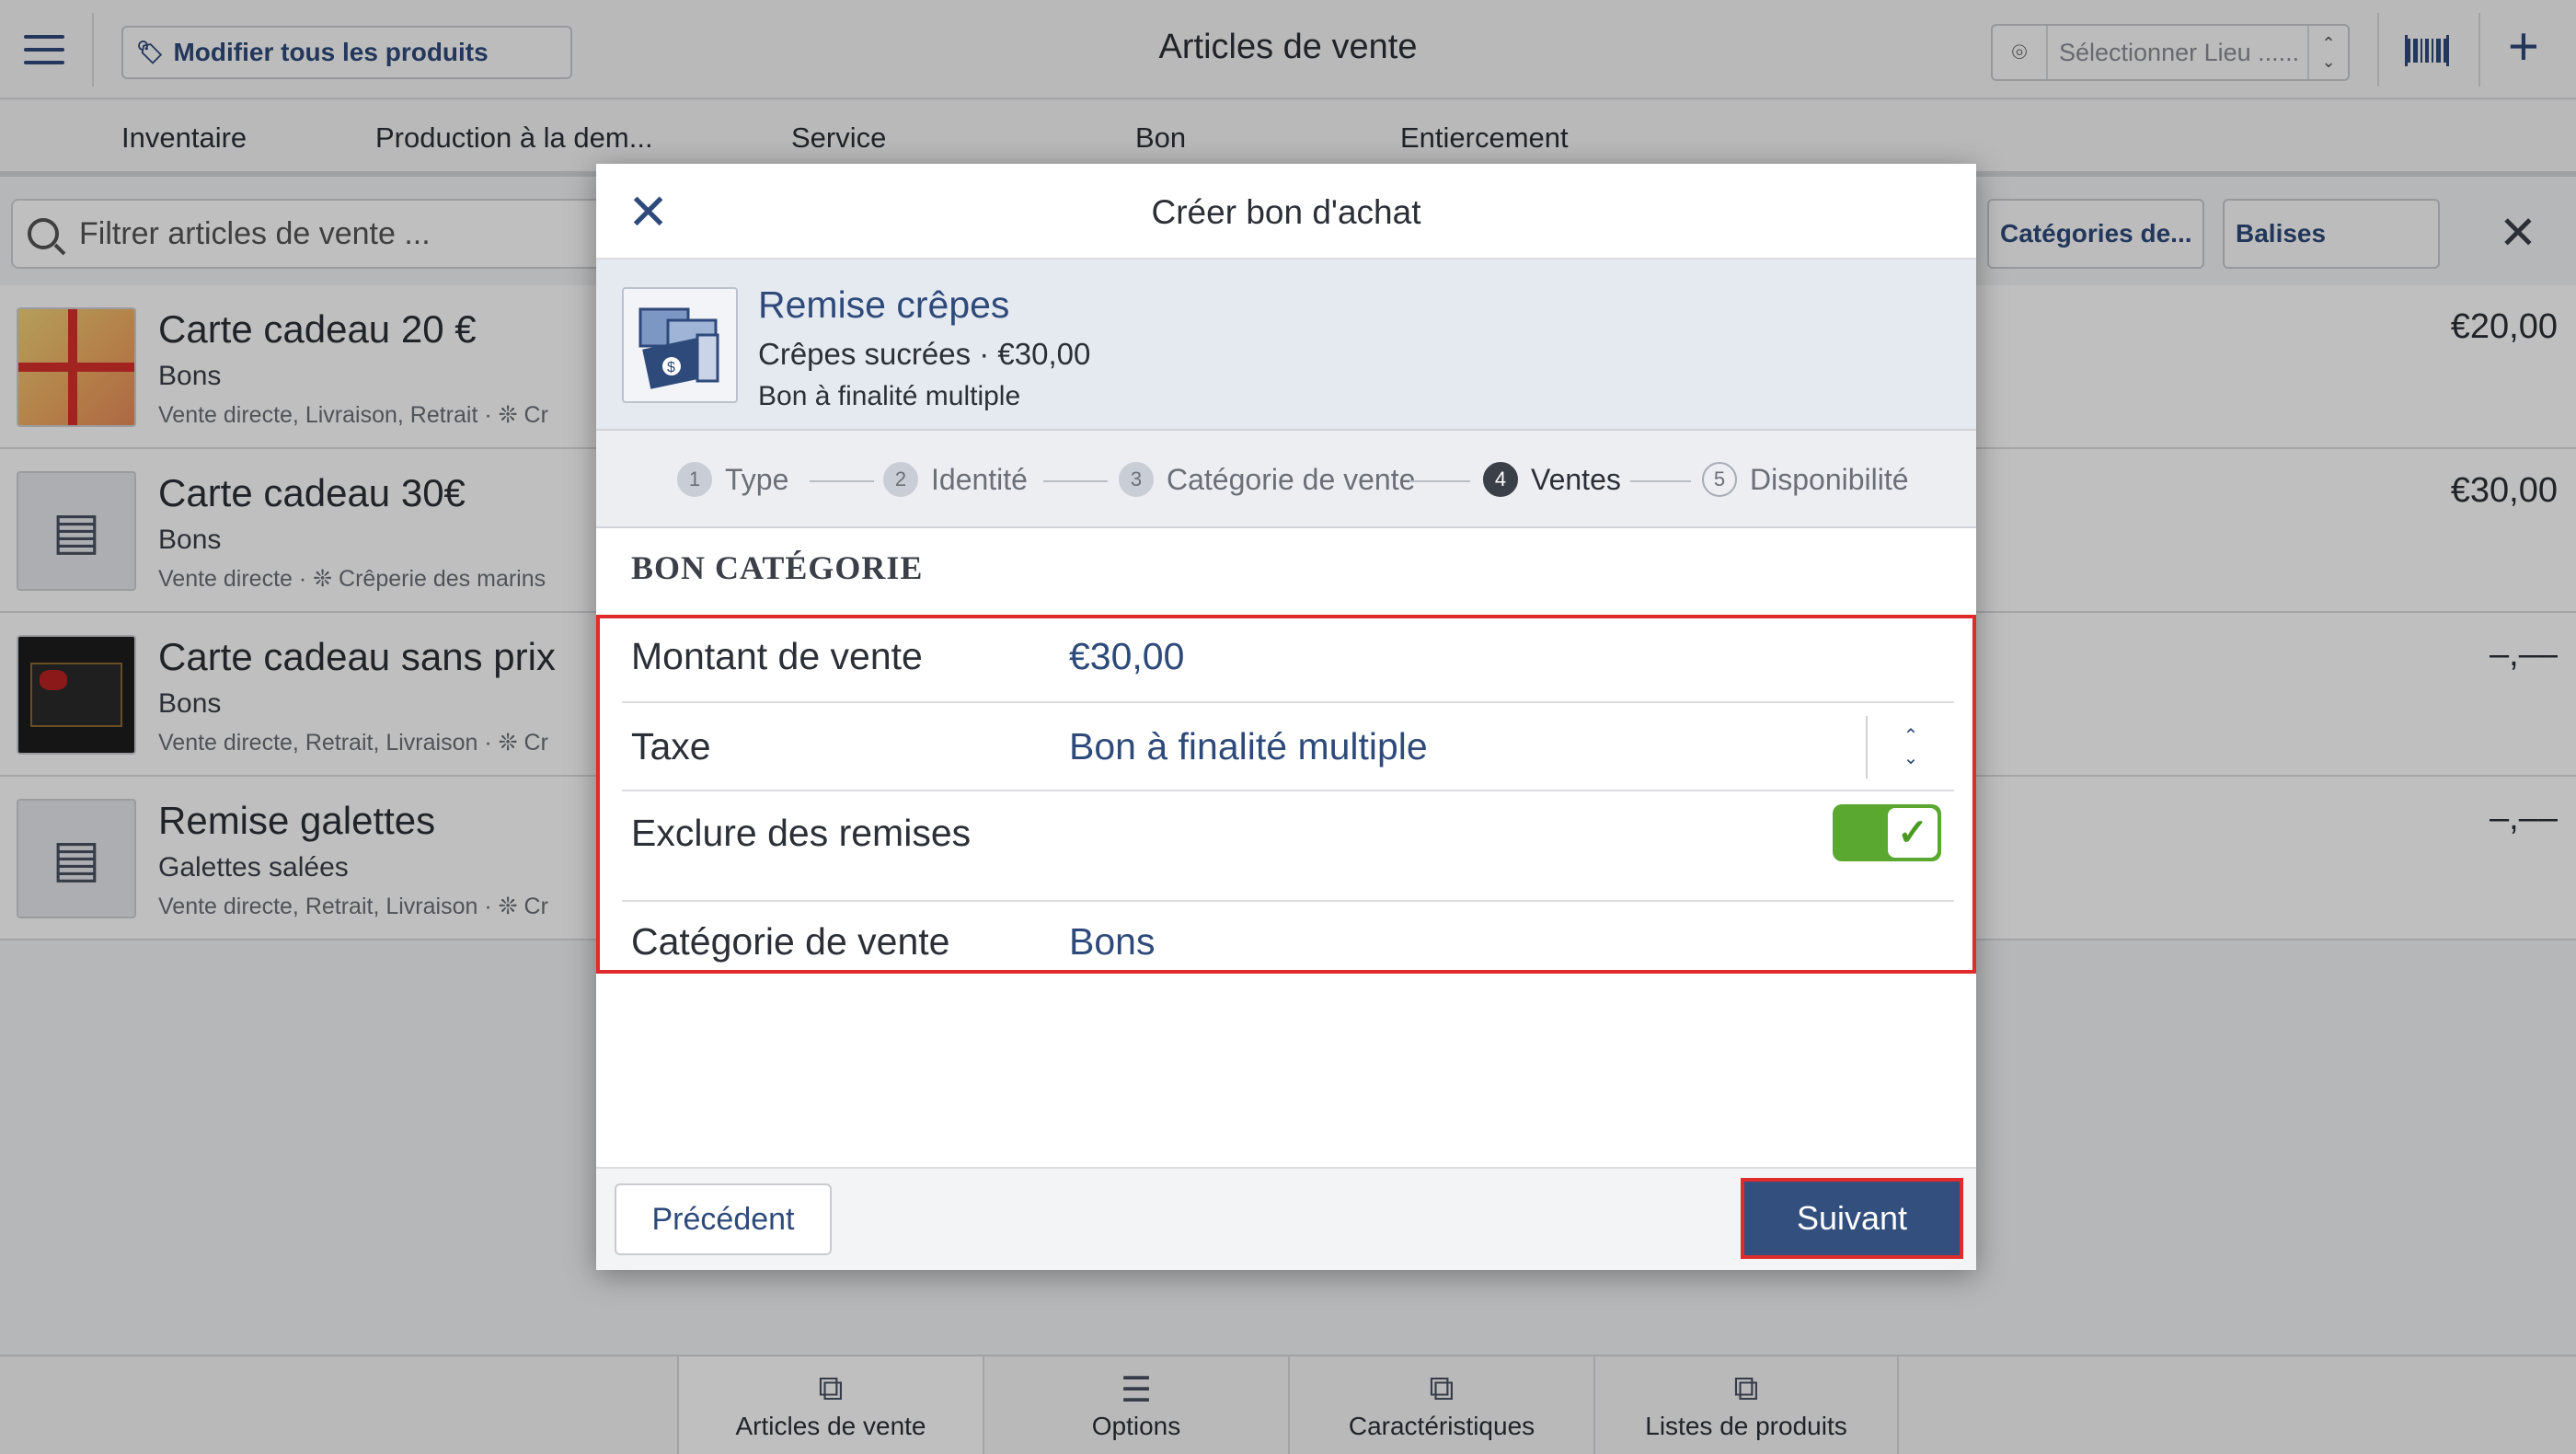 This screenshot has width=2576, height=1454. I want to click on voucher-name: Remise crêpes, so click(884, 304).